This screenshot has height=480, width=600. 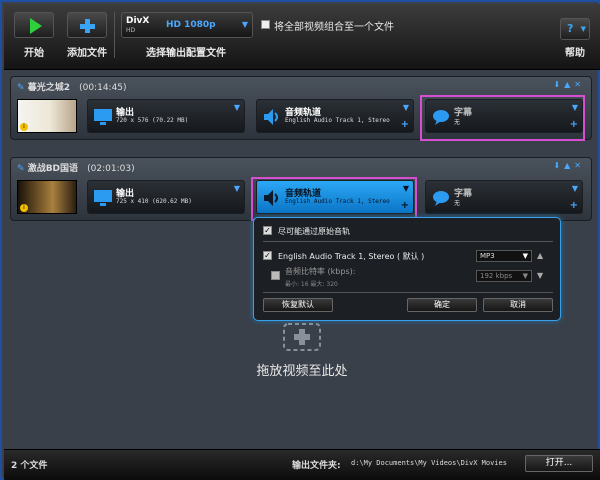 I want to click on pass-through-label: 尽可能通过原始音轨, so click(x=314, y=231).